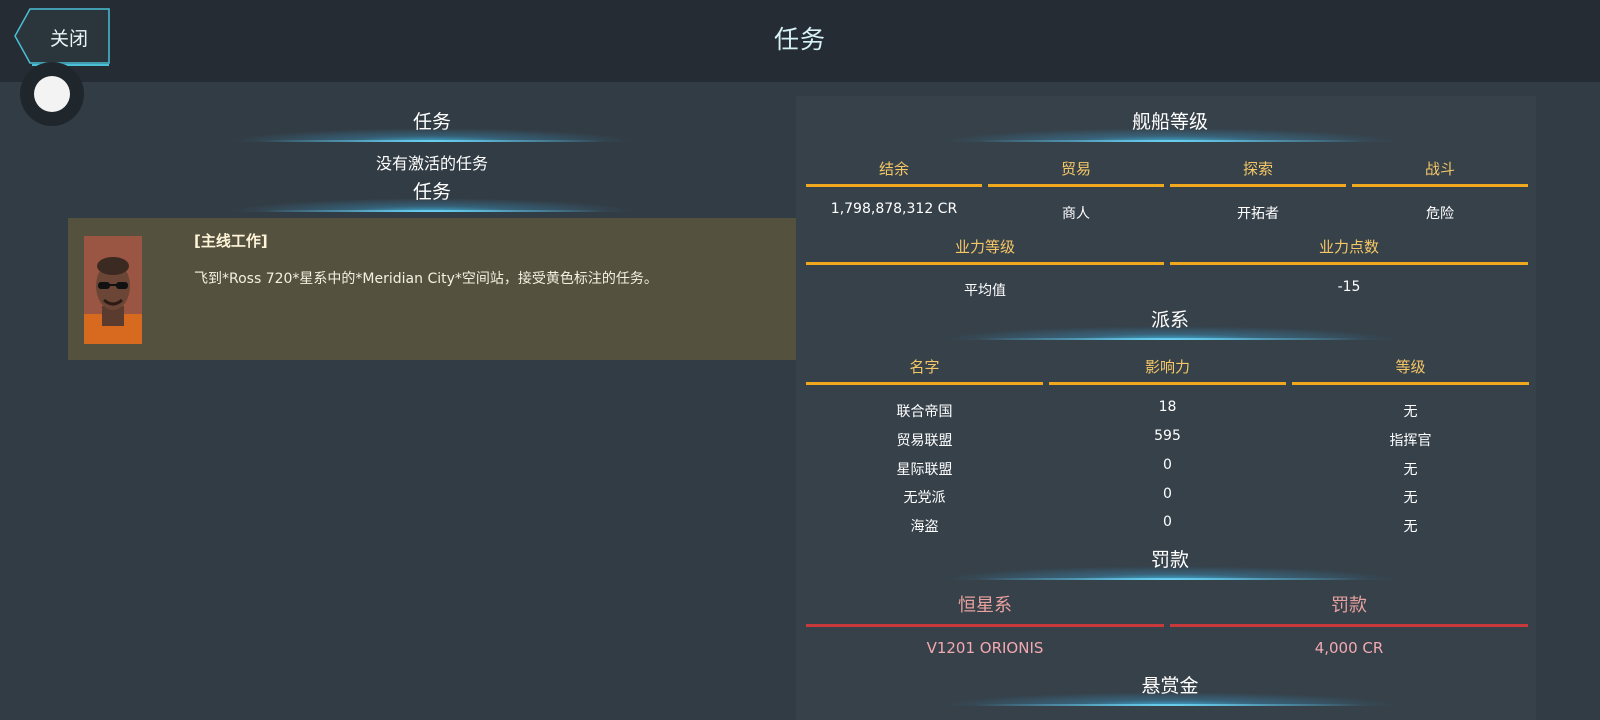 Image resolution: width=1600 pixels, height=720 pixels. I want to click on col-faction-name: 名字, so click(924, 370).